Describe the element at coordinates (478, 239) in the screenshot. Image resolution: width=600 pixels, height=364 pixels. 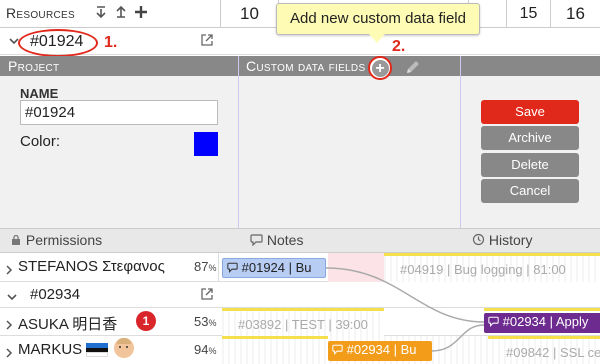
I see `clock-icon` at that location.